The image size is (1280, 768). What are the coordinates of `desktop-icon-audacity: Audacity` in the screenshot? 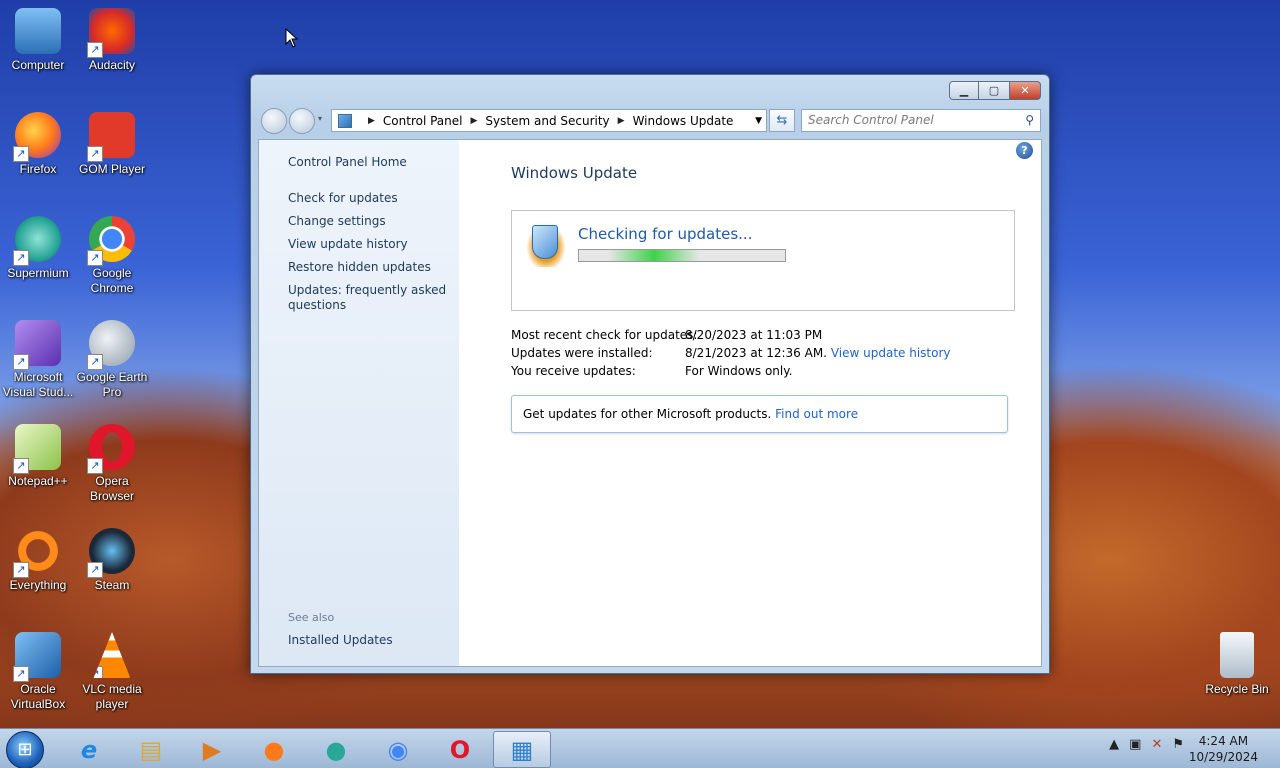 It's located at (112, 40).